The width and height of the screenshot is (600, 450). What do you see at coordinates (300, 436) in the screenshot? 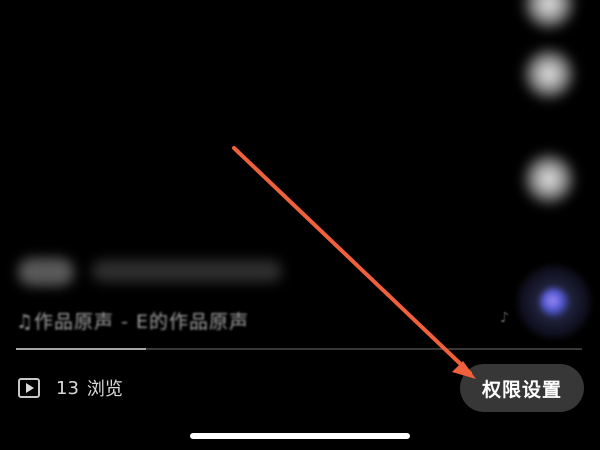
I see `home-indicator` at bounding box center [300, 436].